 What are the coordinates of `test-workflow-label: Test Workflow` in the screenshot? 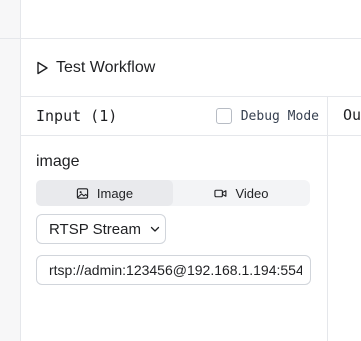 It's located at (106, 67).